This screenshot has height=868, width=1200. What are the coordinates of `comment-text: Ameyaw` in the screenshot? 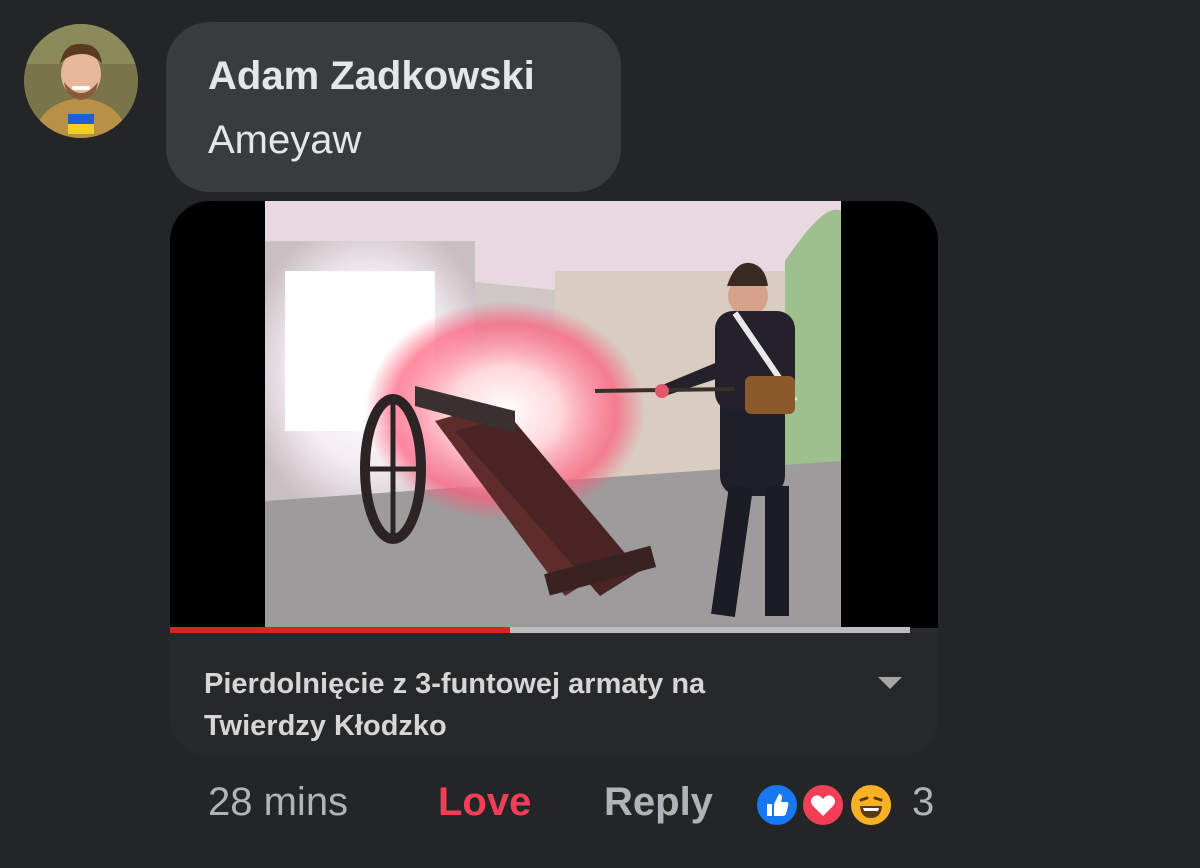 It's located at (285, 140).